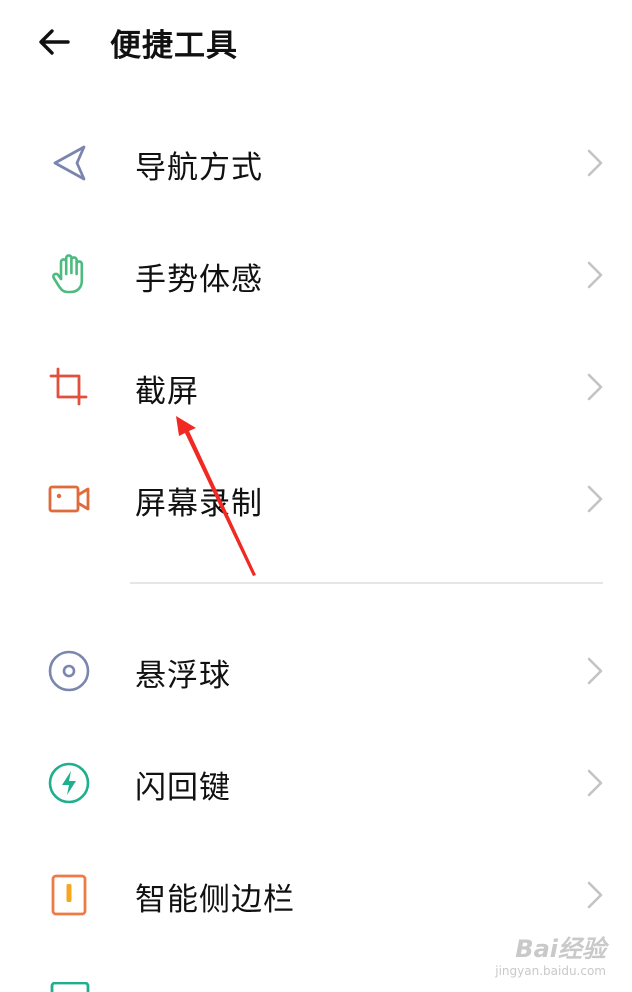  What do you see at coordinates (316, 498) in the screenshot?
I see `list-item-screen-record: 屏幕录制` at bounding box center [316, 498].